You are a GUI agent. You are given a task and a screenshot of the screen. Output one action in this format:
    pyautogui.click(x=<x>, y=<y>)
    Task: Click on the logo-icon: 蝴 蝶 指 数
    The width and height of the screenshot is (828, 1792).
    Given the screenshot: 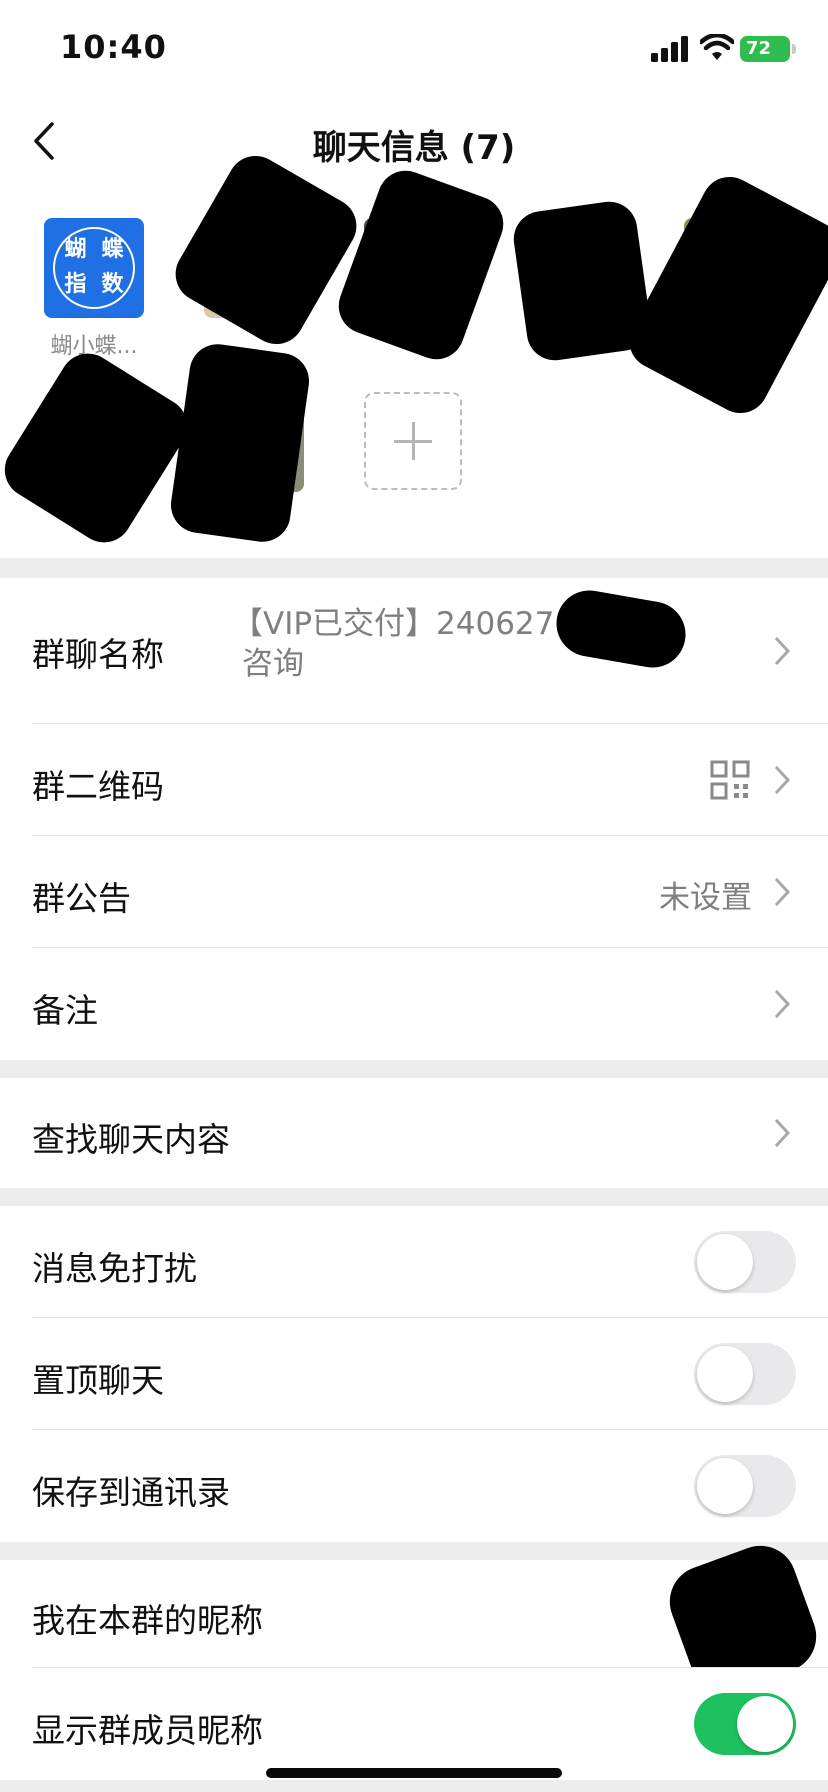 What is the action you would take?
    pyautogui.click(x=94, y=268)
    